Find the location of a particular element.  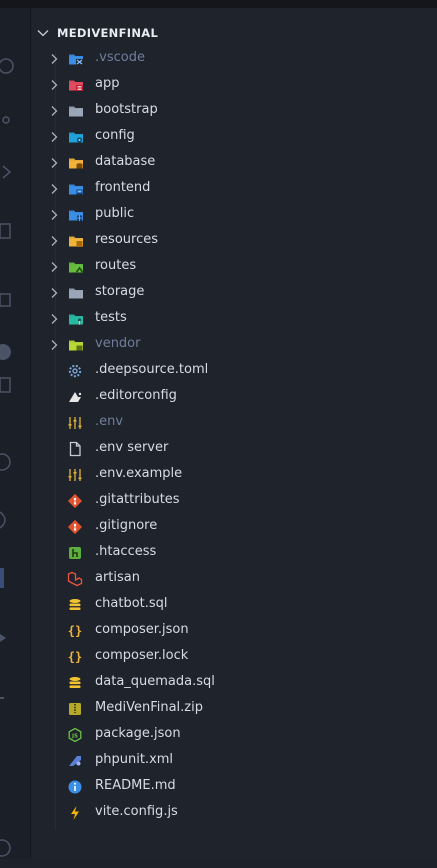

file-label: .gitattributes is located at coordinates (137, 499).